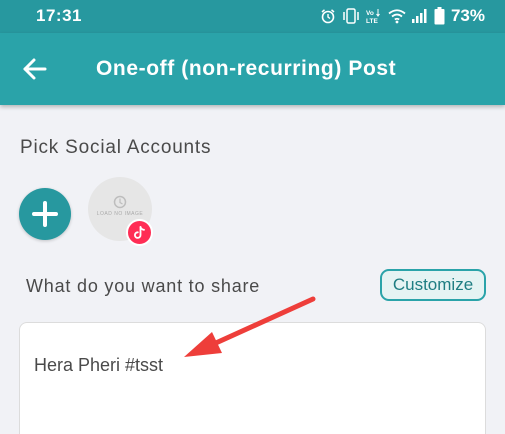  I want to click on share-label: What do you want to share, so click(143, 286).